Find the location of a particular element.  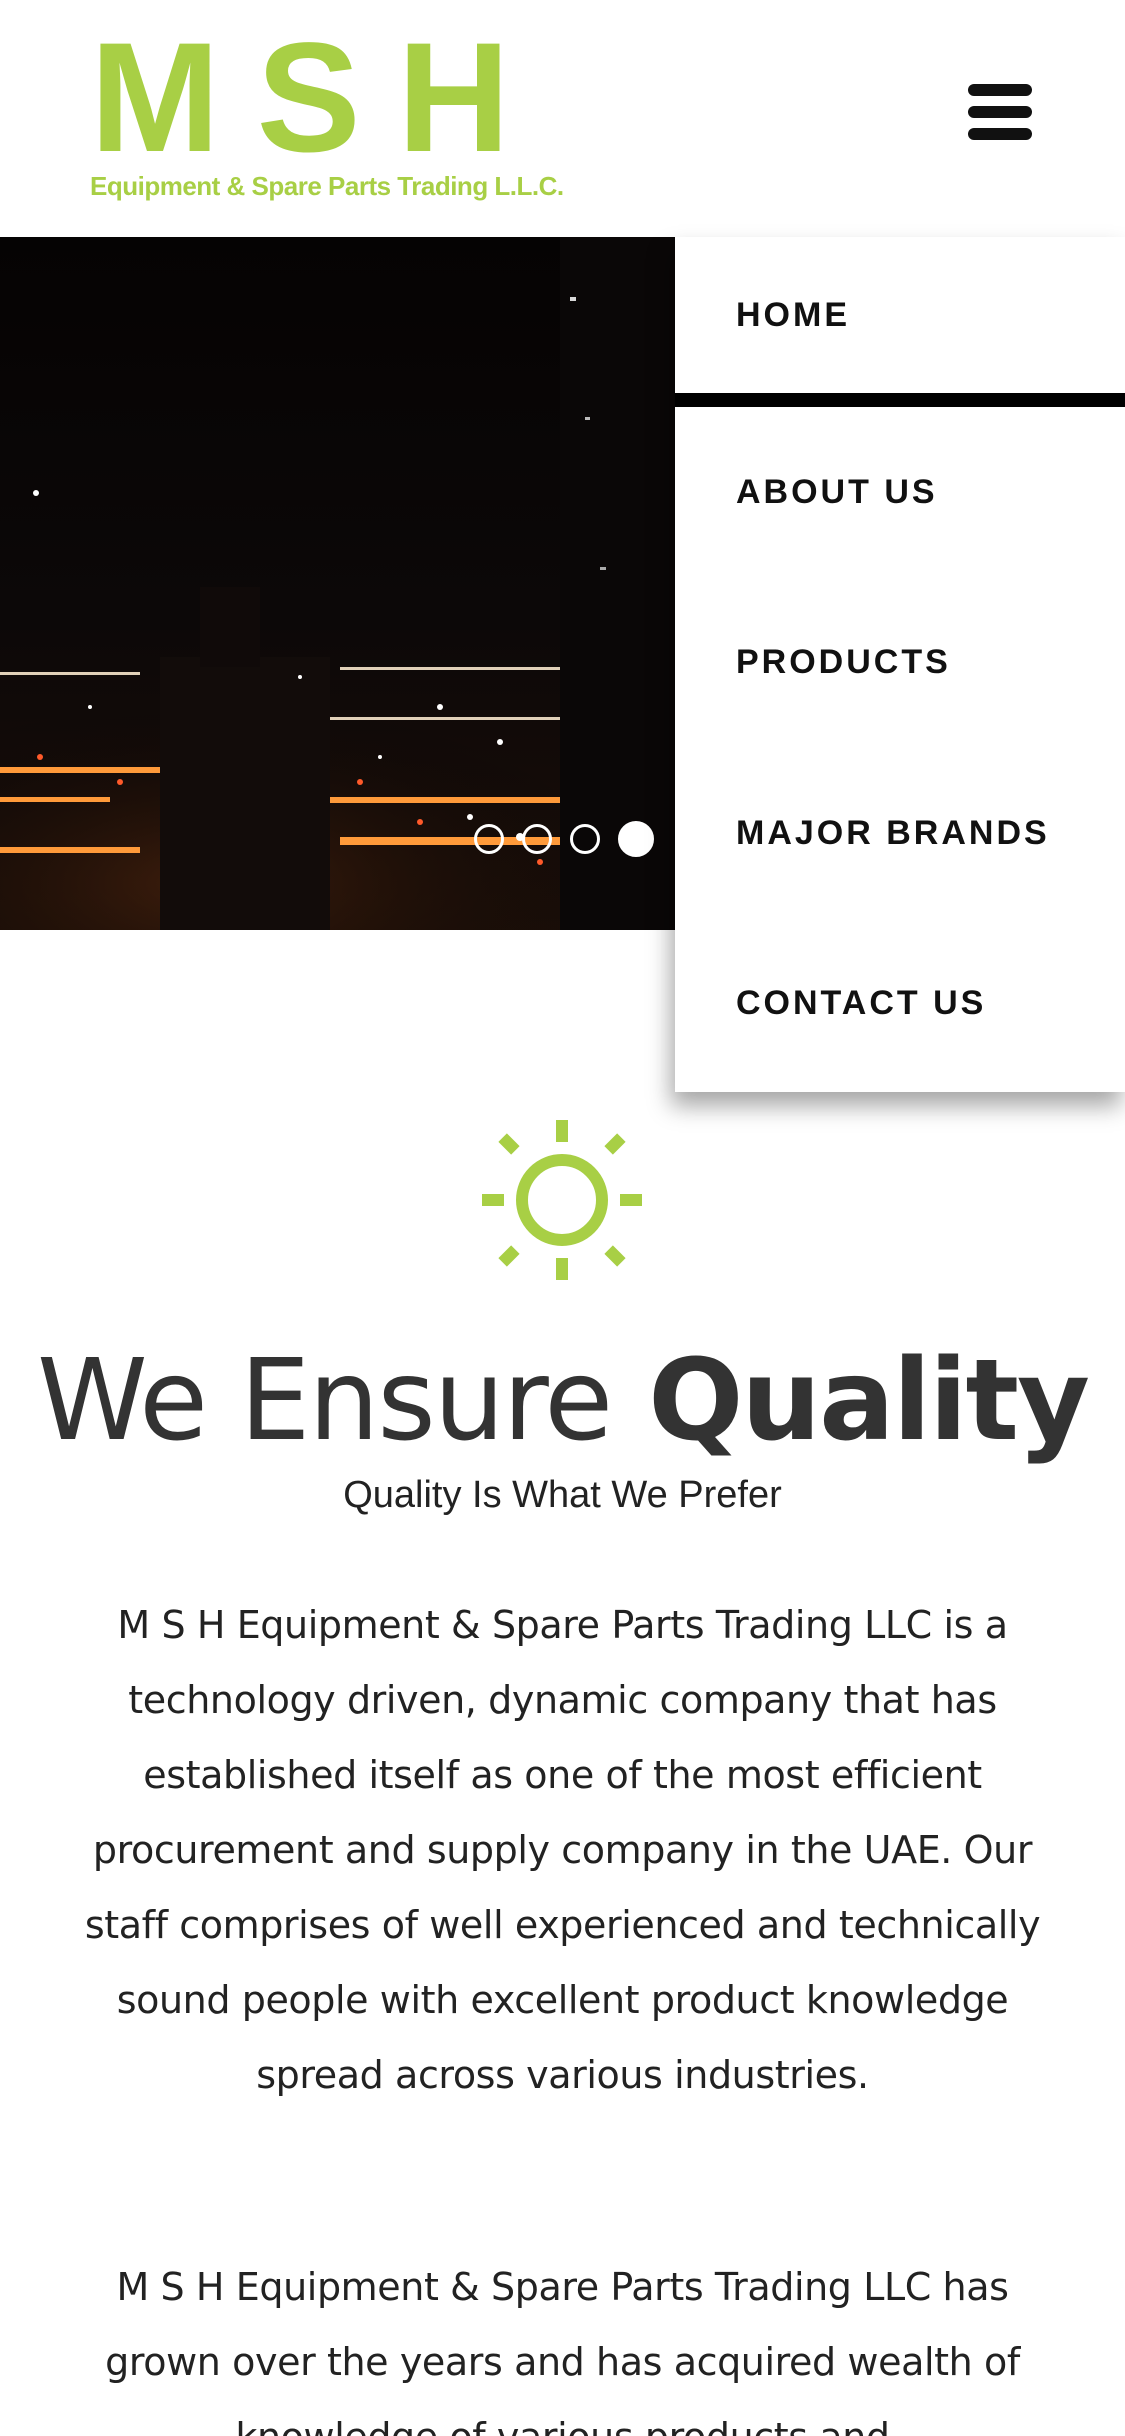

logo-letter-s: S is located at coordinates (308, 98).